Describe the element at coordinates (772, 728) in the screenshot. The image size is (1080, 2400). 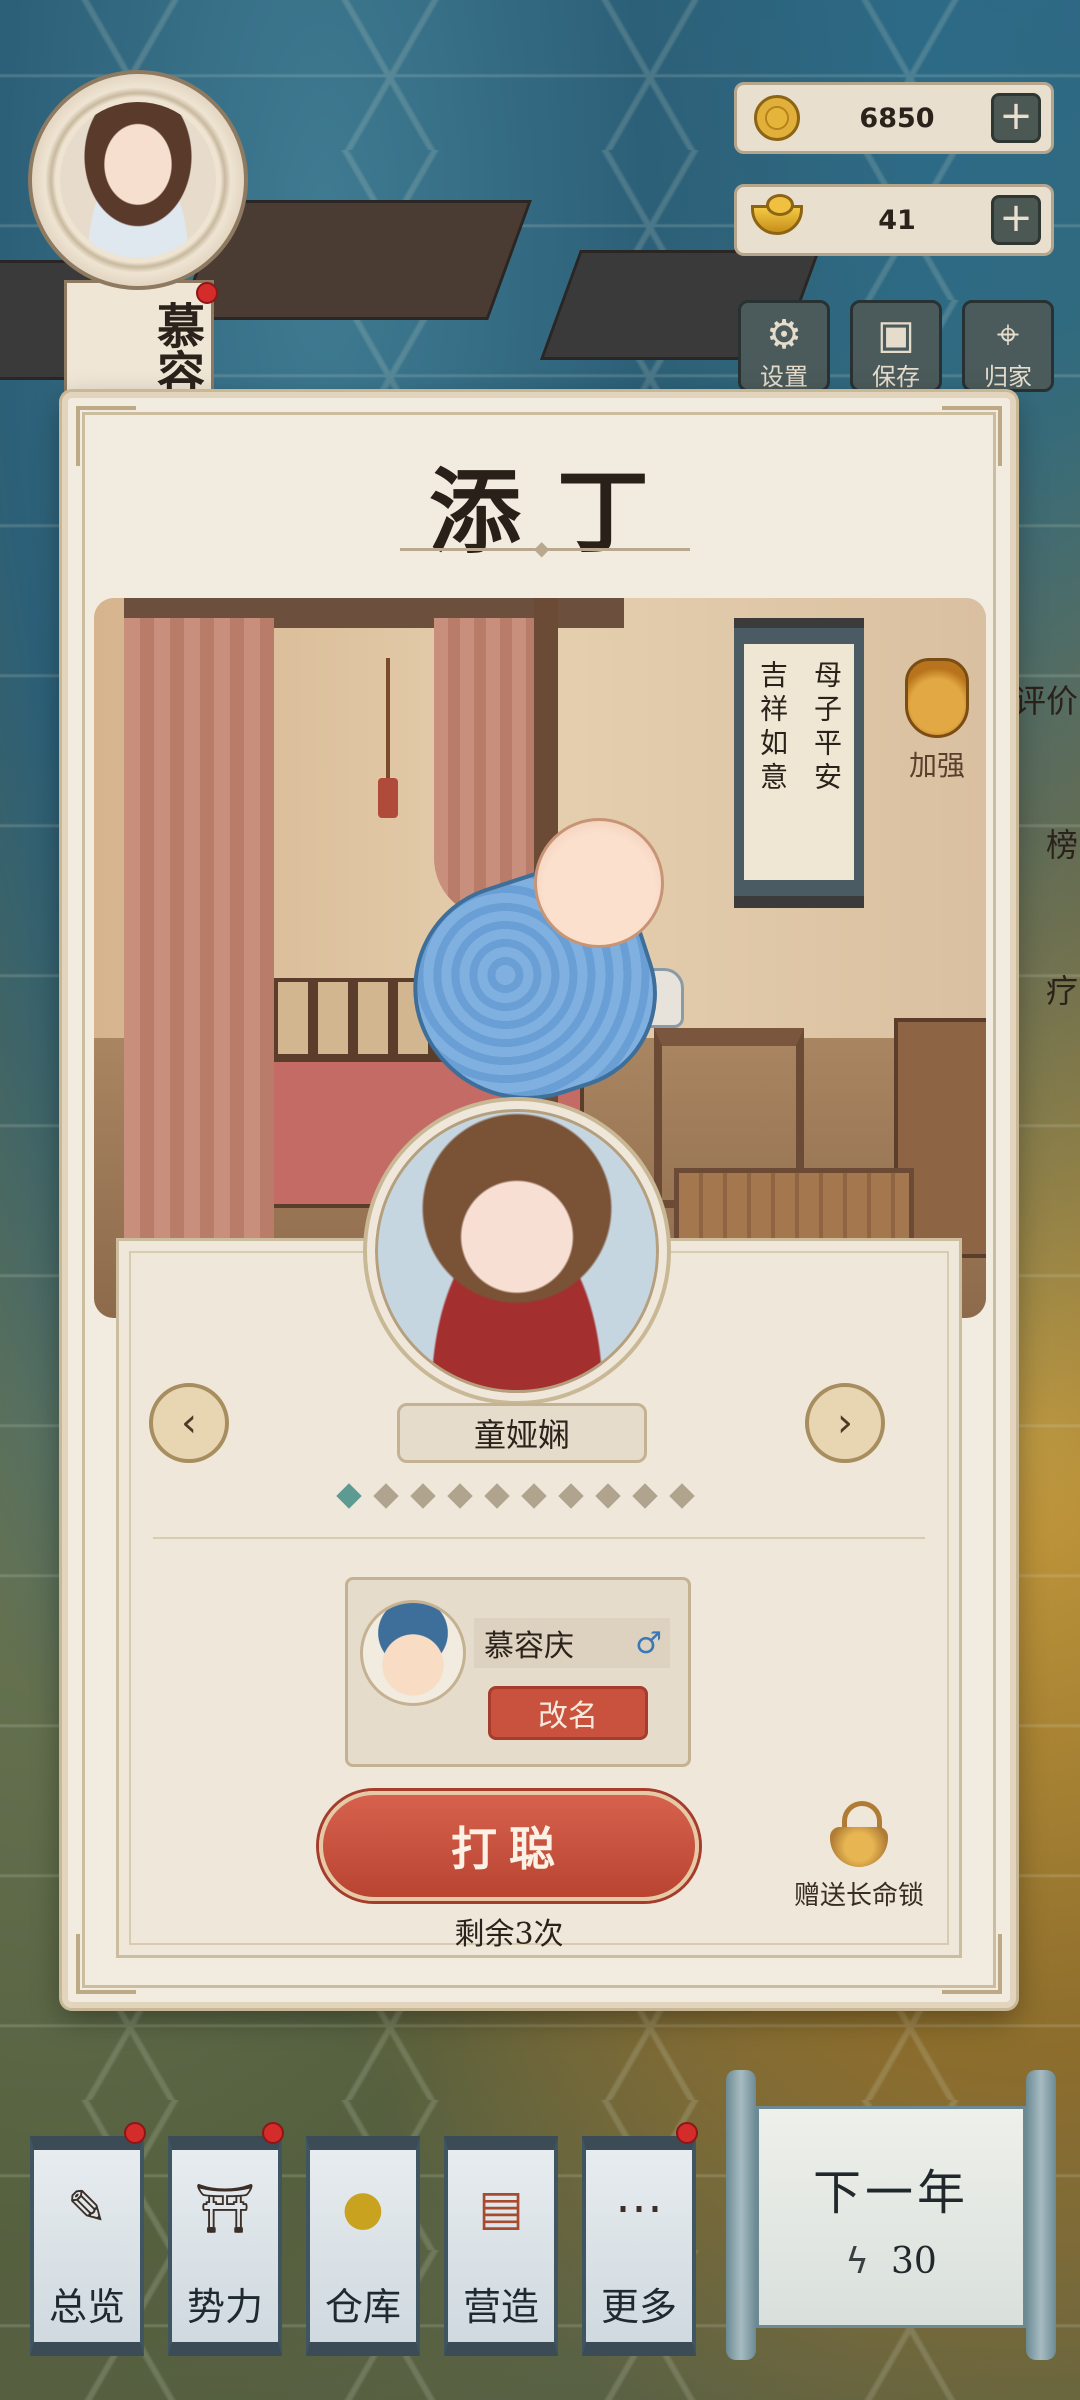
I see `scroll-line: 吉祥如意` at that location.